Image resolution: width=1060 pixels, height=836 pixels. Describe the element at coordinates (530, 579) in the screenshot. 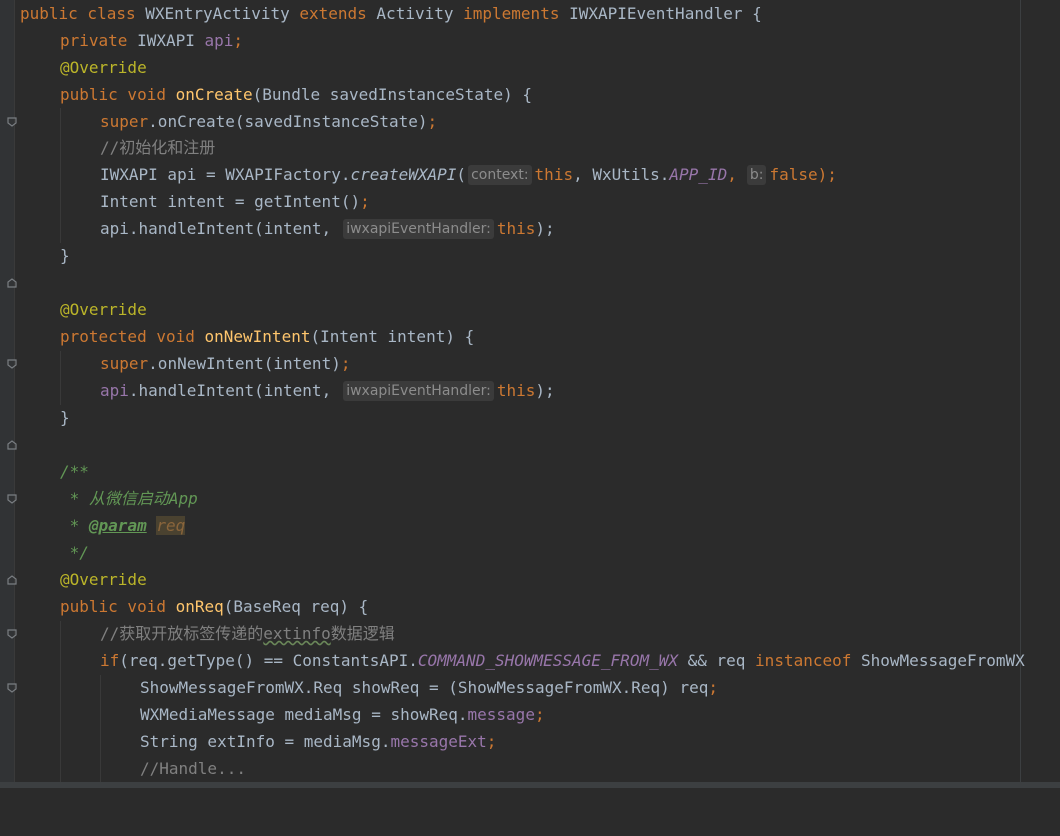

I see `code-line-20: @Override` at that location.